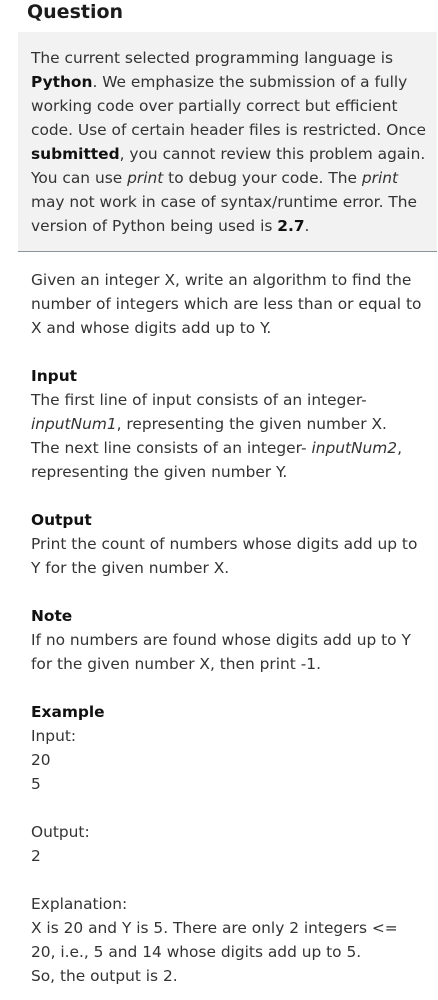 The width and height of the screenshot is (438, 1000). I want to click on example-input-line-1: 20, so click(41, 760).